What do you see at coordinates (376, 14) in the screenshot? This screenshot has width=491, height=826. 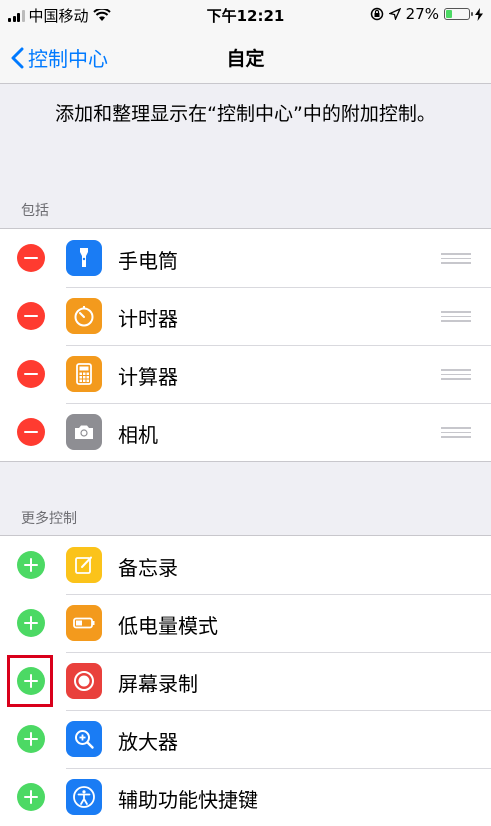 I see `orientation-lock-icon` at bounding box center [376, 14].